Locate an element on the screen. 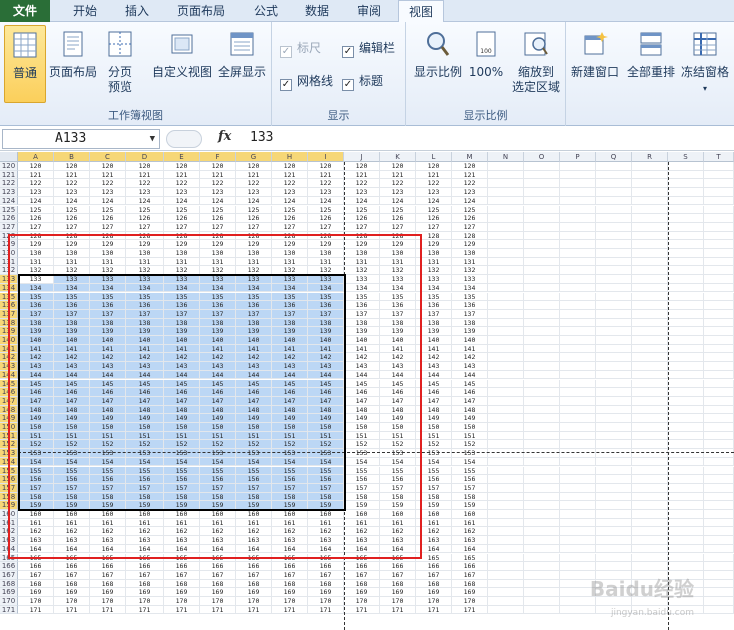  cell: 122 is located at coordinates (434, 184).